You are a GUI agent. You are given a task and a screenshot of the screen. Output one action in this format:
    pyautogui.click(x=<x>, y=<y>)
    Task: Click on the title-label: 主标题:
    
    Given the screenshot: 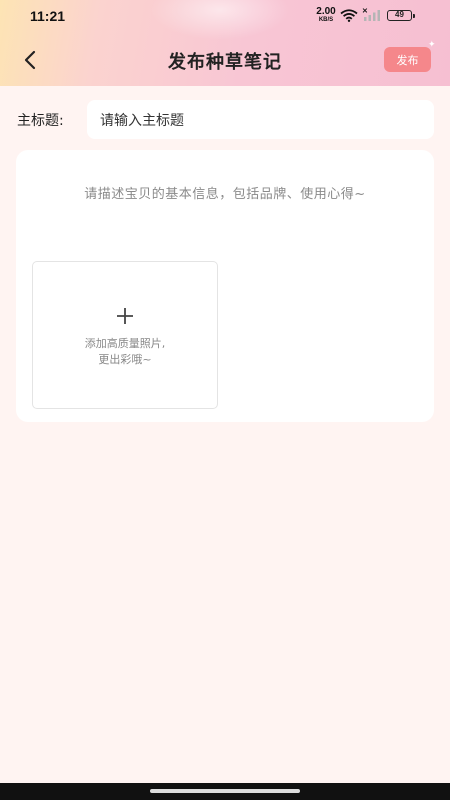 What is the action you would take?
    pyautogui.click(x=40, y=121)
    